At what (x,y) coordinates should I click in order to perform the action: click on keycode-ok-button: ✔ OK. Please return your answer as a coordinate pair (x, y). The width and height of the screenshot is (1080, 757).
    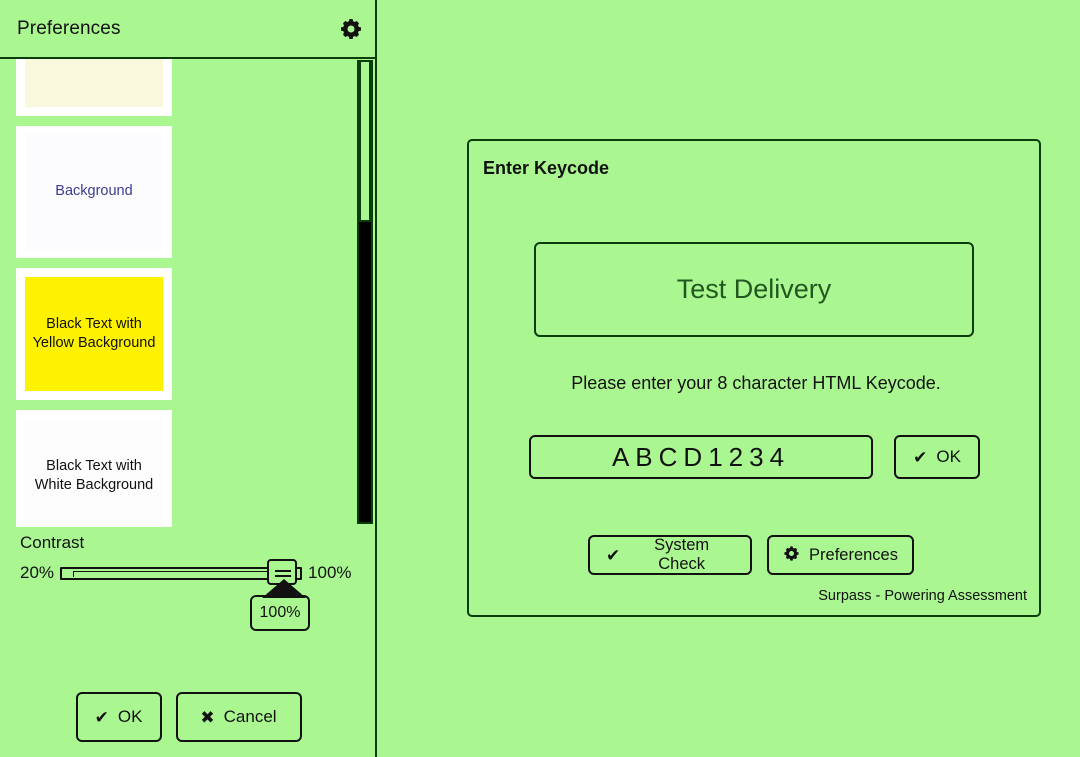
    Looking at the image, I should click on (937, 457).